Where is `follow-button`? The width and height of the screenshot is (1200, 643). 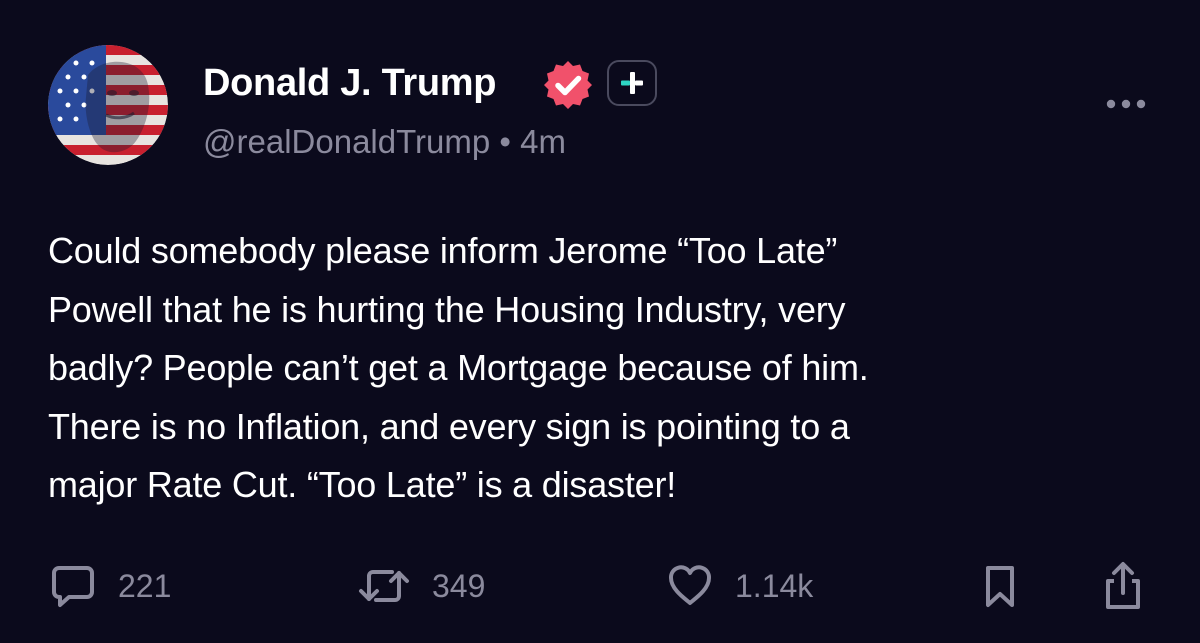 follow-button is located at coordinates (632, 83).